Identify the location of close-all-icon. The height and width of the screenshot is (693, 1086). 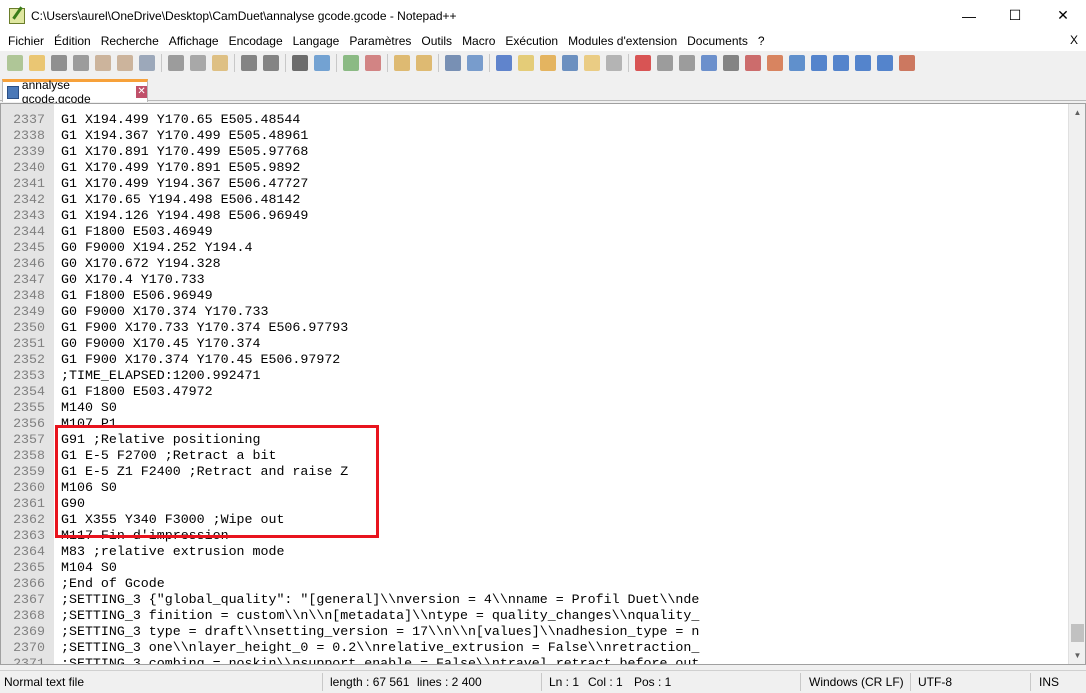
(125, 63).